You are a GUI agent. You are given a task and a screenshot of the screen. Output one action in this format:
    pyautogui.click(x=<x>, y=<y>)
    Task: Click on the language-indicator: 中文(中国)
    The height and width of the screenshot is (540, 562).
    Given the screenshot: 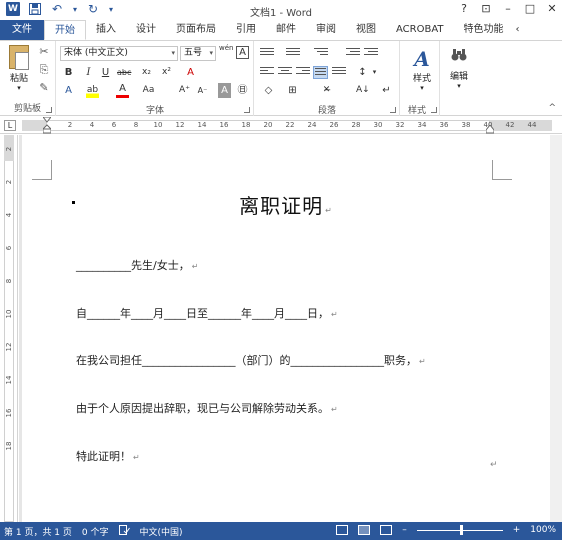 What is the action you would take?
    pyautogui.click(x=161, y=531)
    